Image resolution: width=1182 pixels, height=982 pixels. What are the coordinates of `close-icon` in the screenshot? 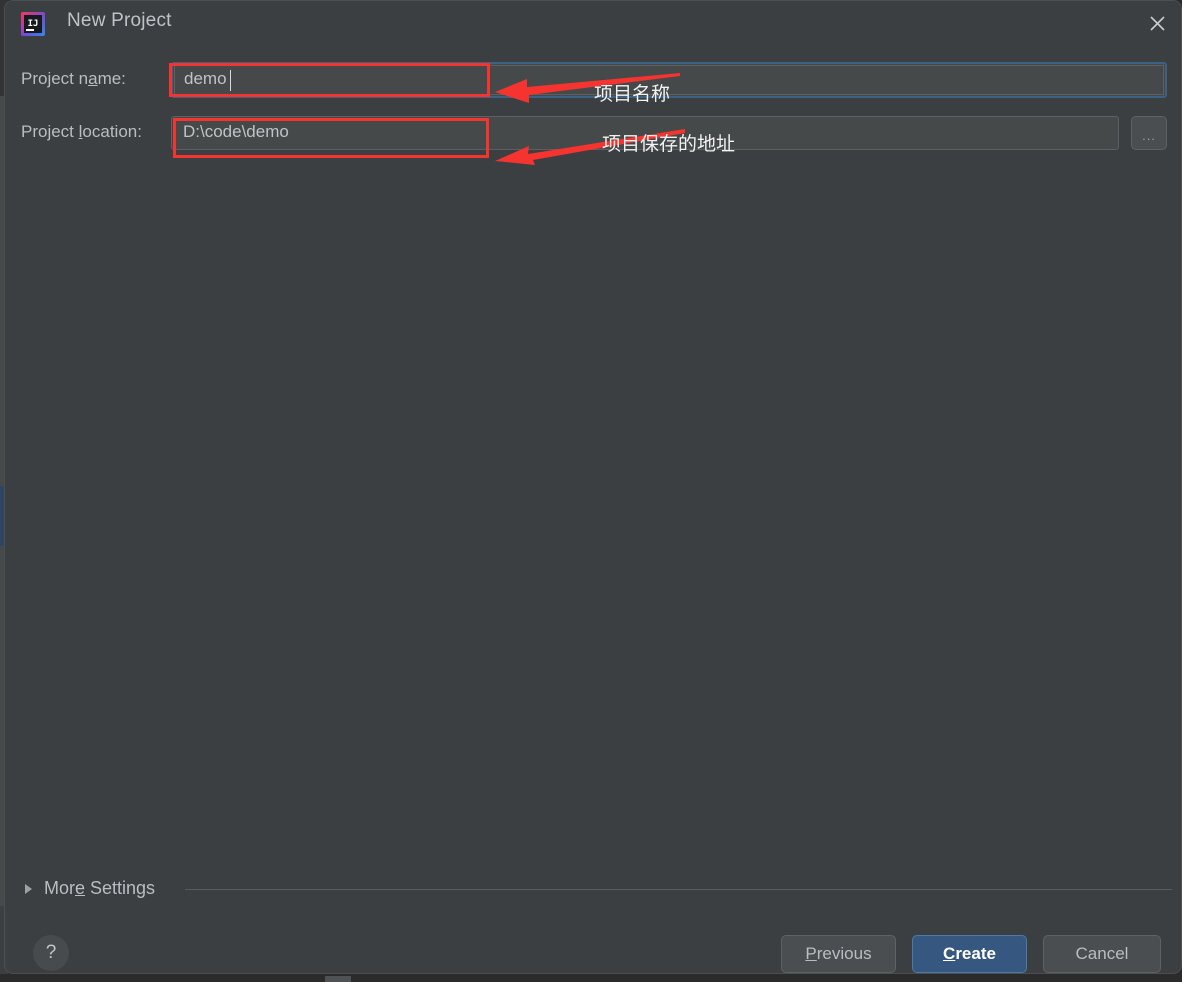 It's located at (1156, 23).